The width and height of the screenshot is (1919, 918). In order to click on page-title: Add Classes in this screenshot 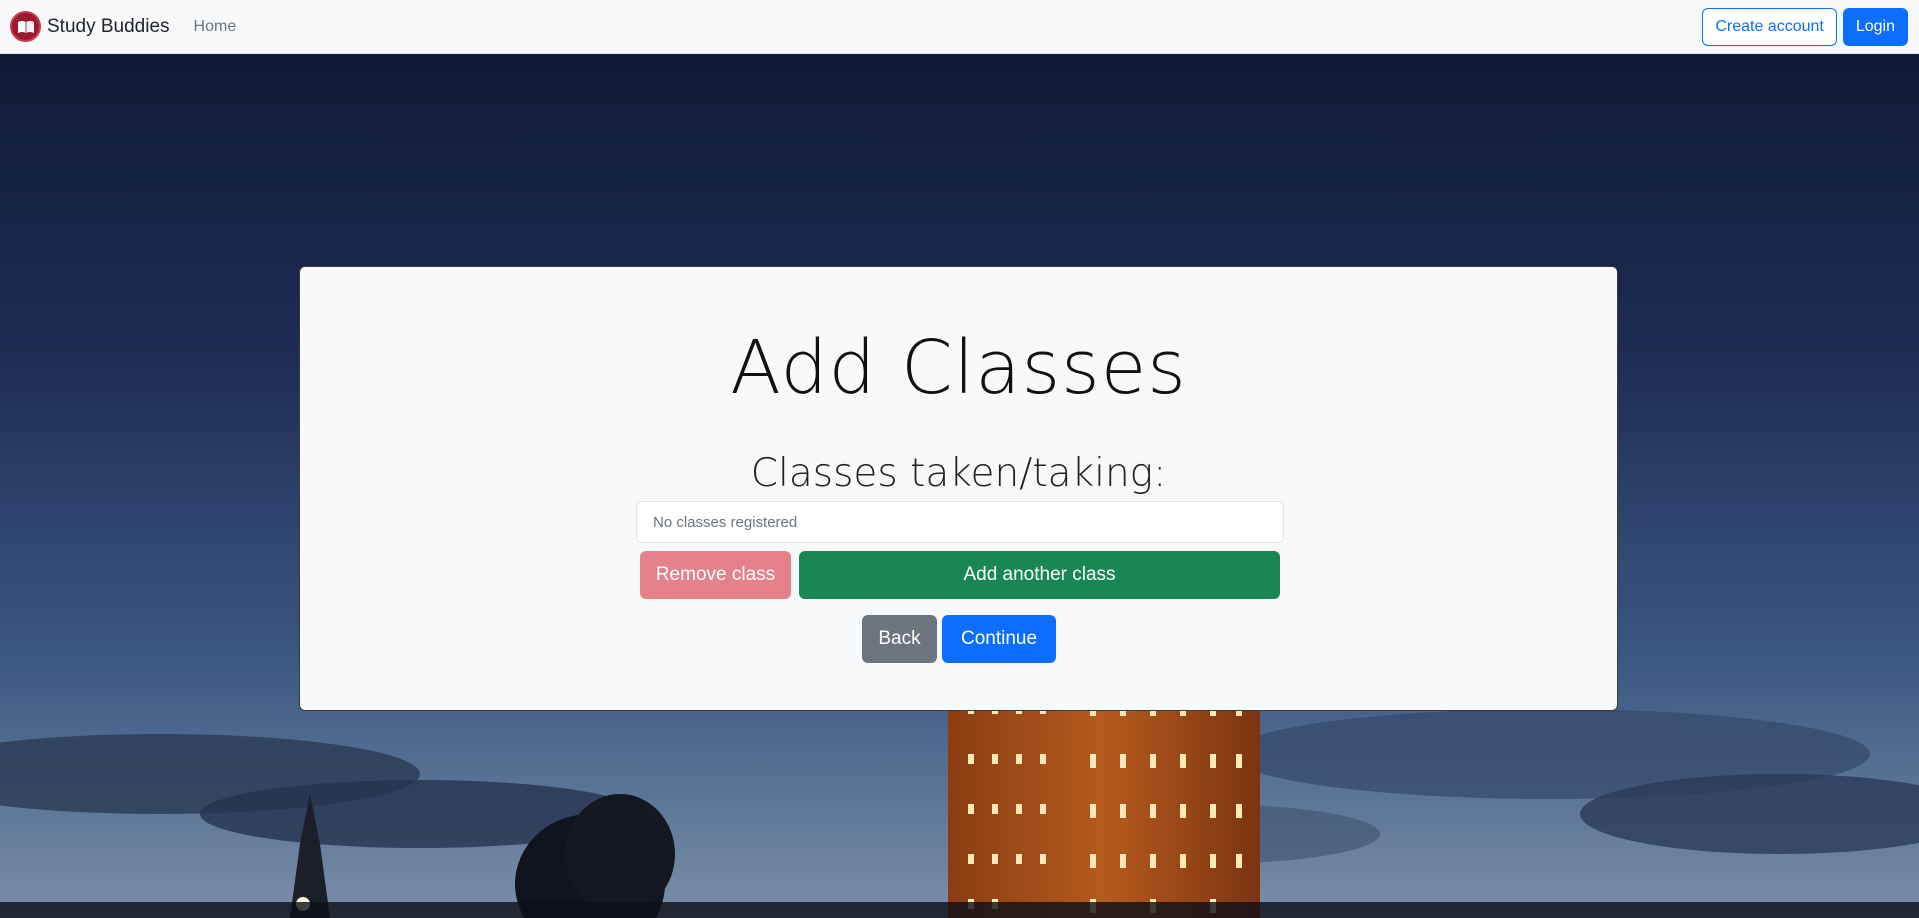, I will do `click(958, 368)`.